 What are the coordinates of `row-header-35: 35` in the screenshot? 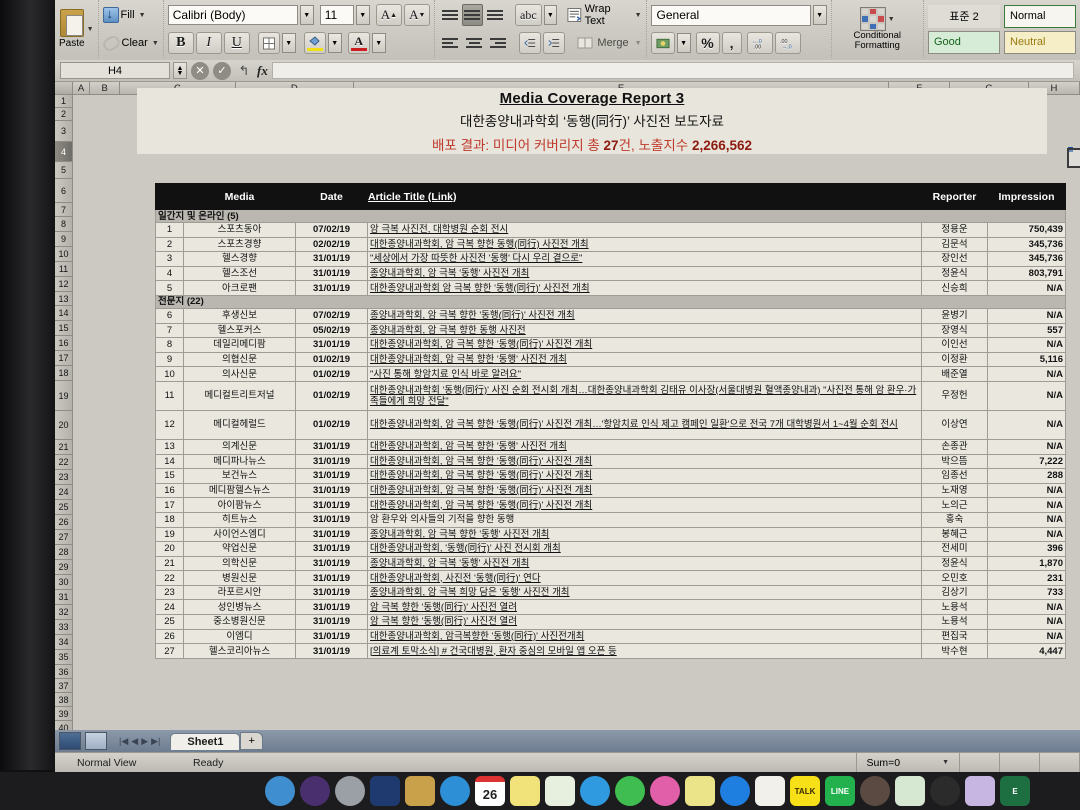 It's located at (63, 657).